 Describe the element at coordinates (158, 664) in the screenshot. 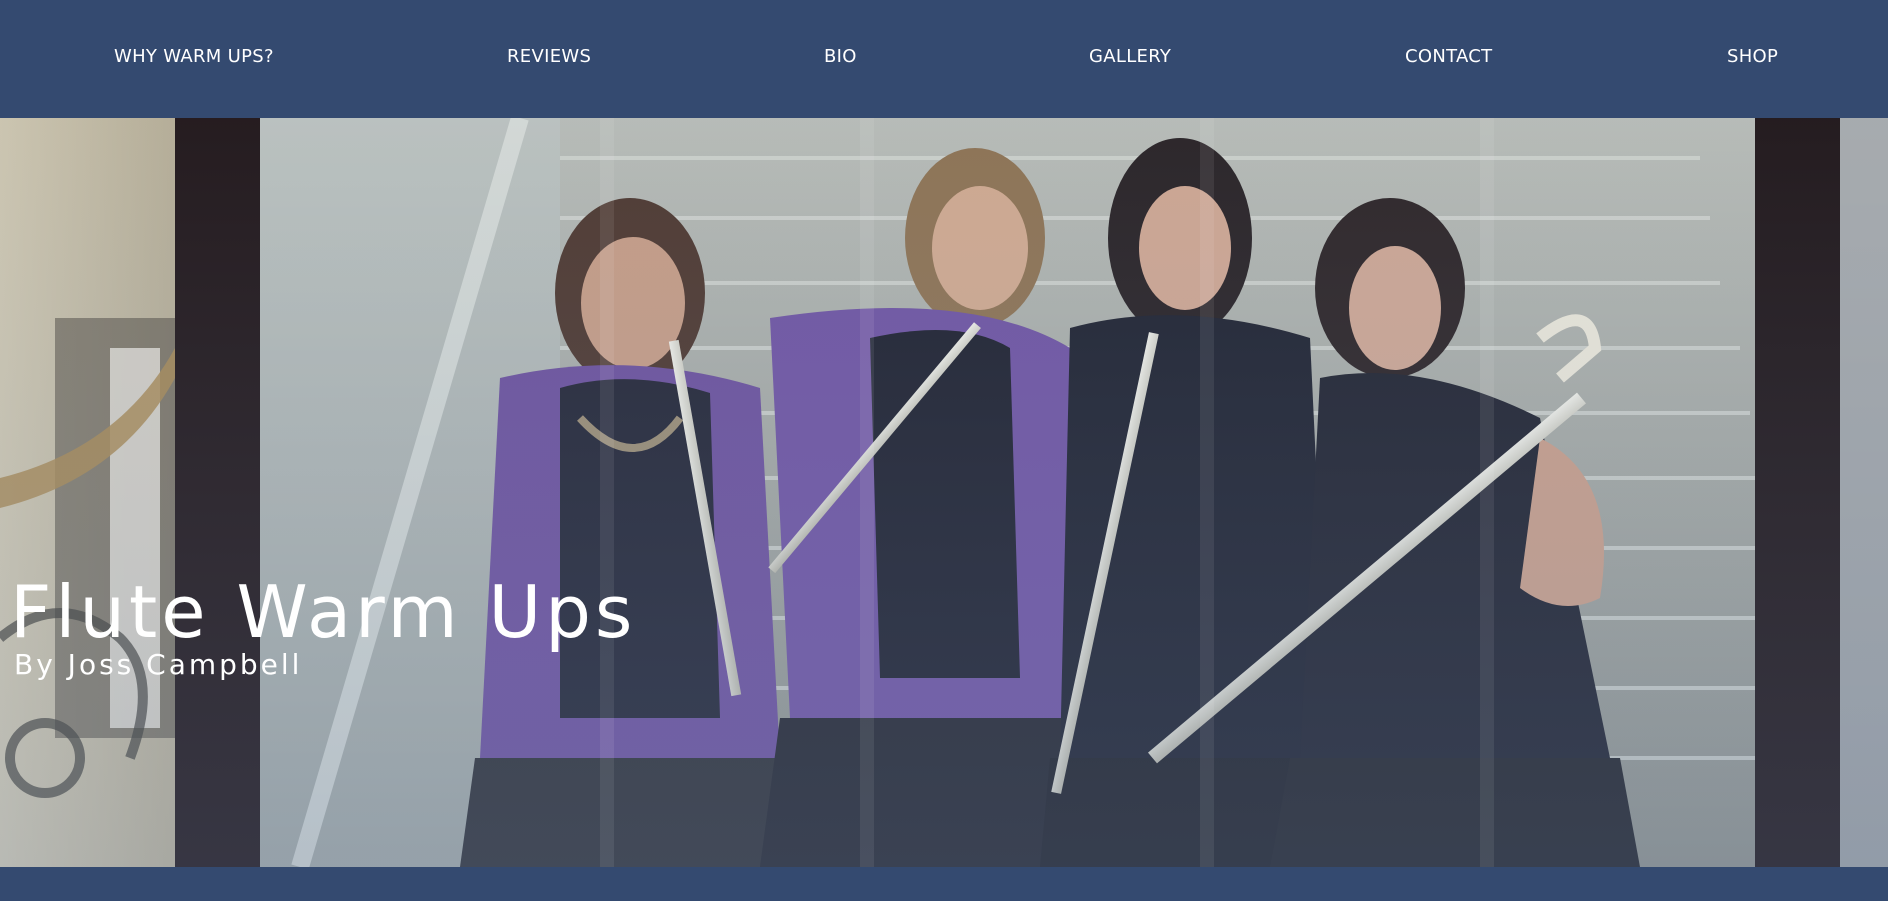

I see `hero-subtitle: By Joss Campbell` at that location.